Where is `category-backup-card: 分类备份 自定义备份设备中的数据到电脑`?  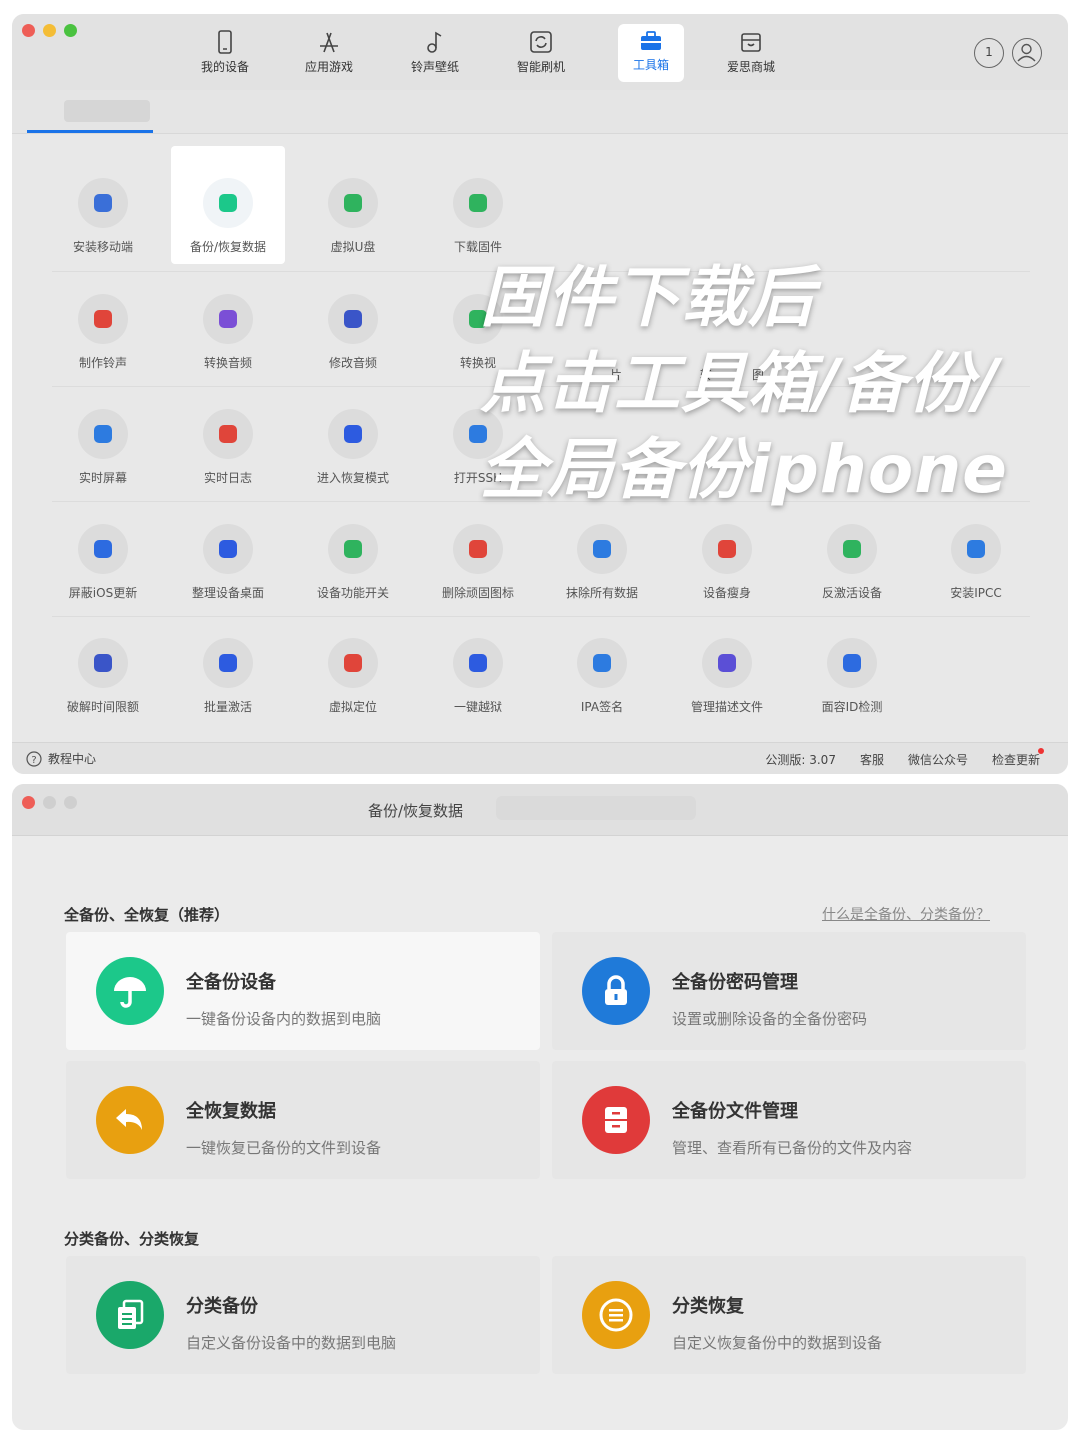 category-backup-card: 分类备份 自定义备份设备中的数据到电脑 is located at coordinates (303, 1315).